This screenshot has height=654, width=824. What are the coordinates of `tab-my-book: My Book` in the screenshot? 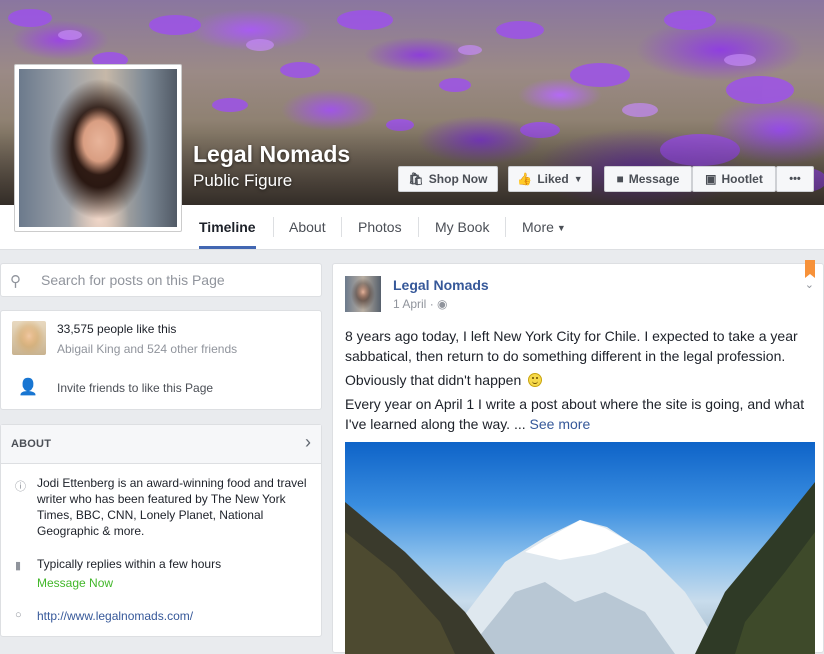 It's located at (462, 227).